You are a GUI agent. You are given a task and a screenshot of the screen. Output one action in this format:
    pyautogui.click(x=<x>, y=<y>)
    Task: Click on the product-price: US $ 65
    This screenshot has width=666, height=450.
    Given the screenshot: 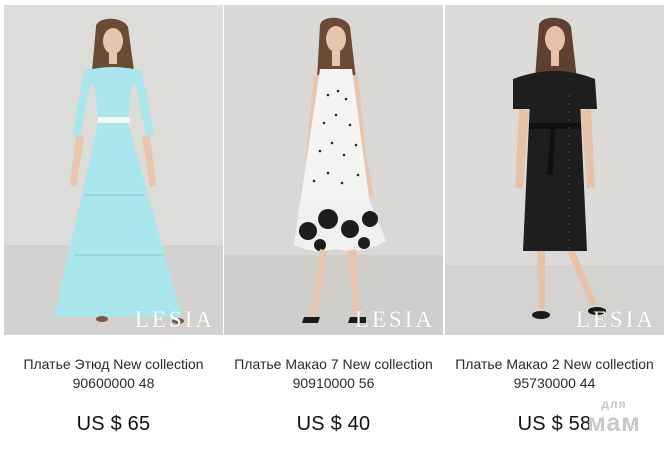 What is the action you would take?
    pyautogui.click(x=113, y=424)
    